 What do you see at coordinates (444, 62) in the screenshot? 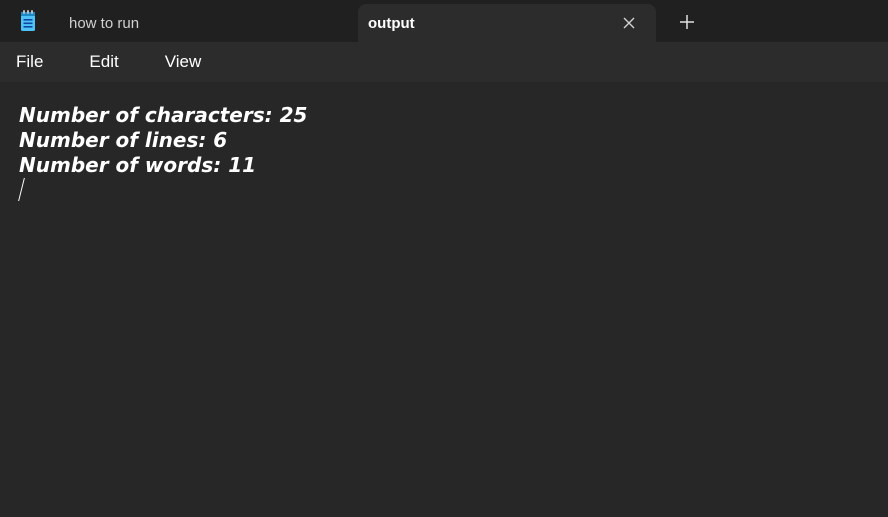
I see `menu-bar: File Edit View` at bounding box center [444, 62].